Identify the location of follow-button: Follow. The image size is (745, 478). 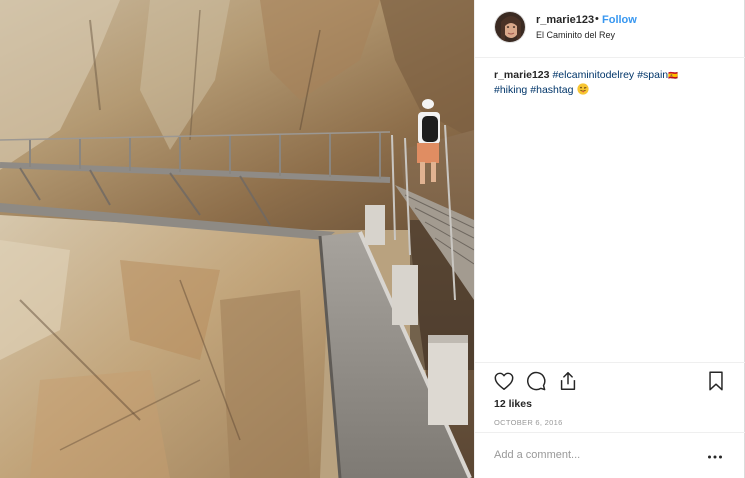
(619, 20).